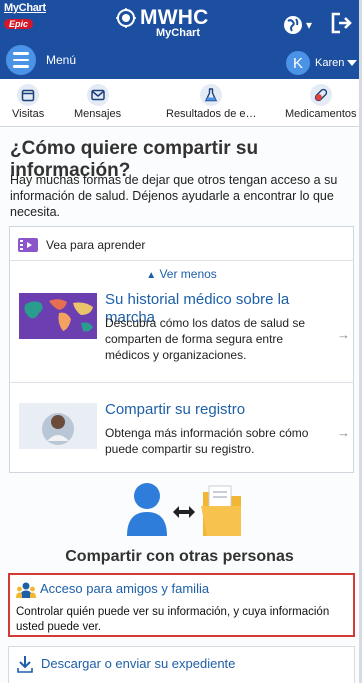 Image resolution: width=362 pixels, height=683 pixels. What do you see at coordinates (211, 95) in the screenshot?
I see `flask-icon` at bounding box center [211, 95].